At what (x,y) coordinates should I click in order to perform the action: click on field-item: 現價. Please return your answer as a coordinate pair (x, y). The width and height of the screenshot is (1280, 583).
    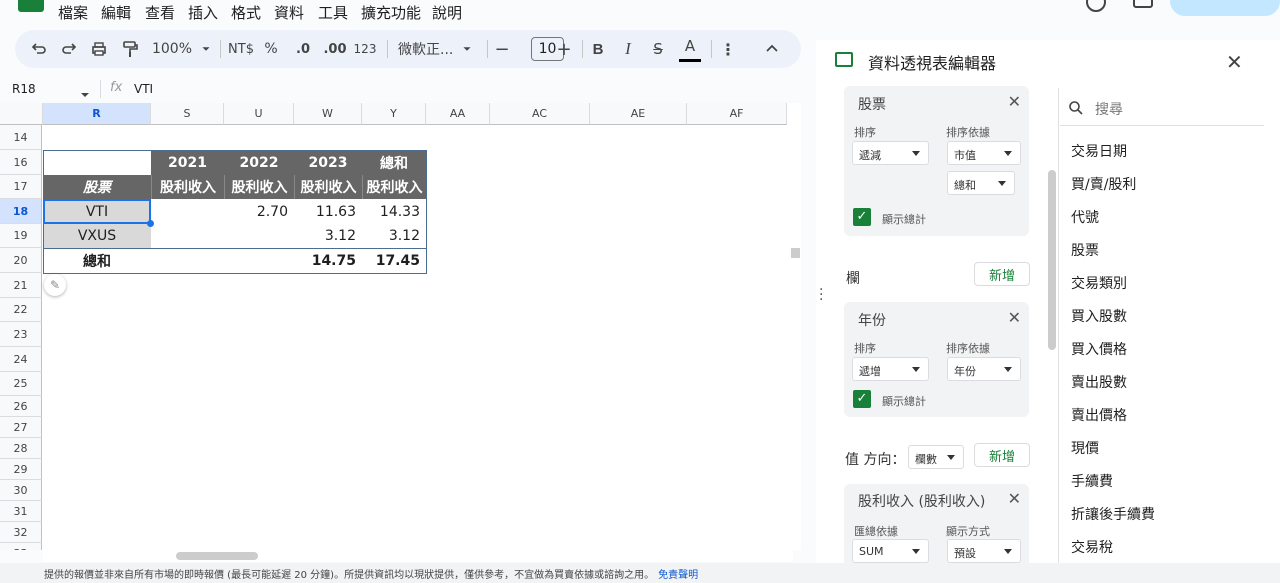
    Looking at the image, I should click on (1085, 448).